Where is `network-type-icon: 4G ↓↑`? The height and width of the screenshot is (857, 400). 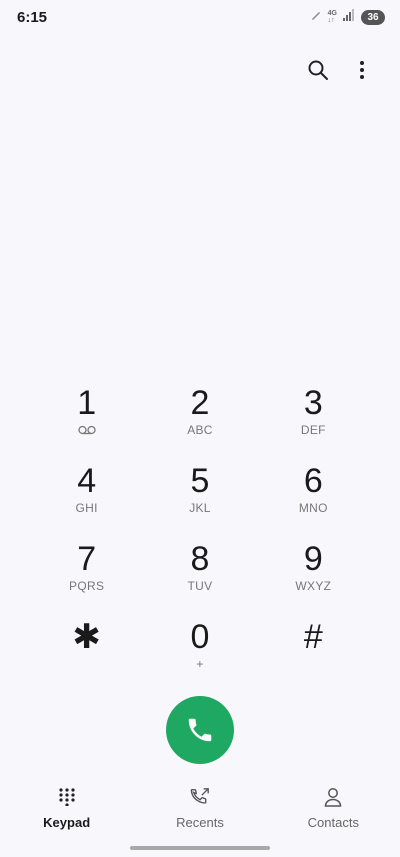 network-type-icon: 4G ↓↑ is located at coordinates (332, 17).